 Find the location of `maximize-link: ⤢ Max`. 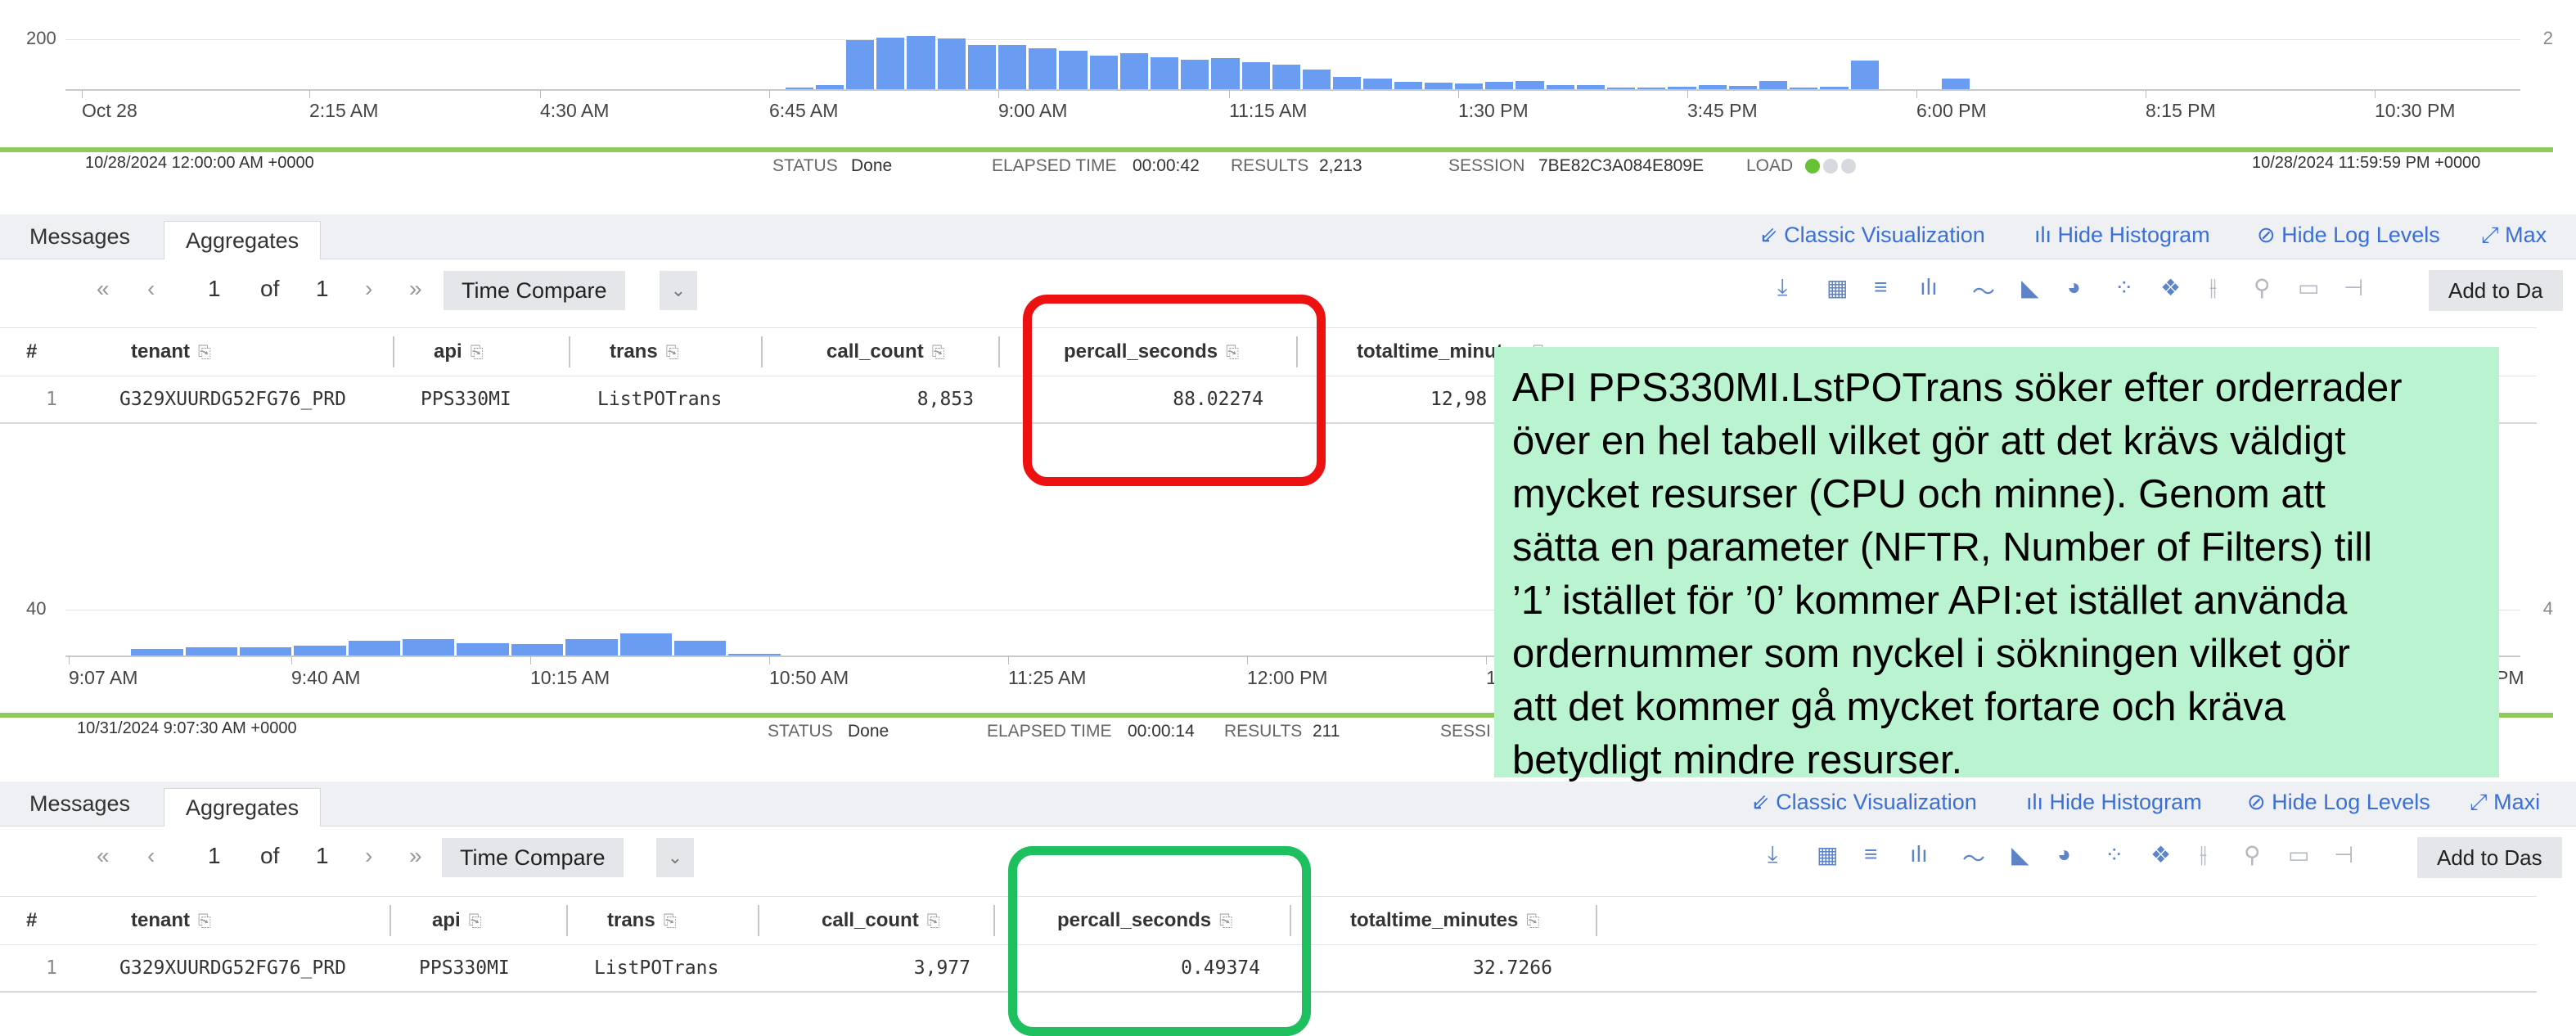

maximize-link: ⤢ Max is located at coordinates (2514, 236).